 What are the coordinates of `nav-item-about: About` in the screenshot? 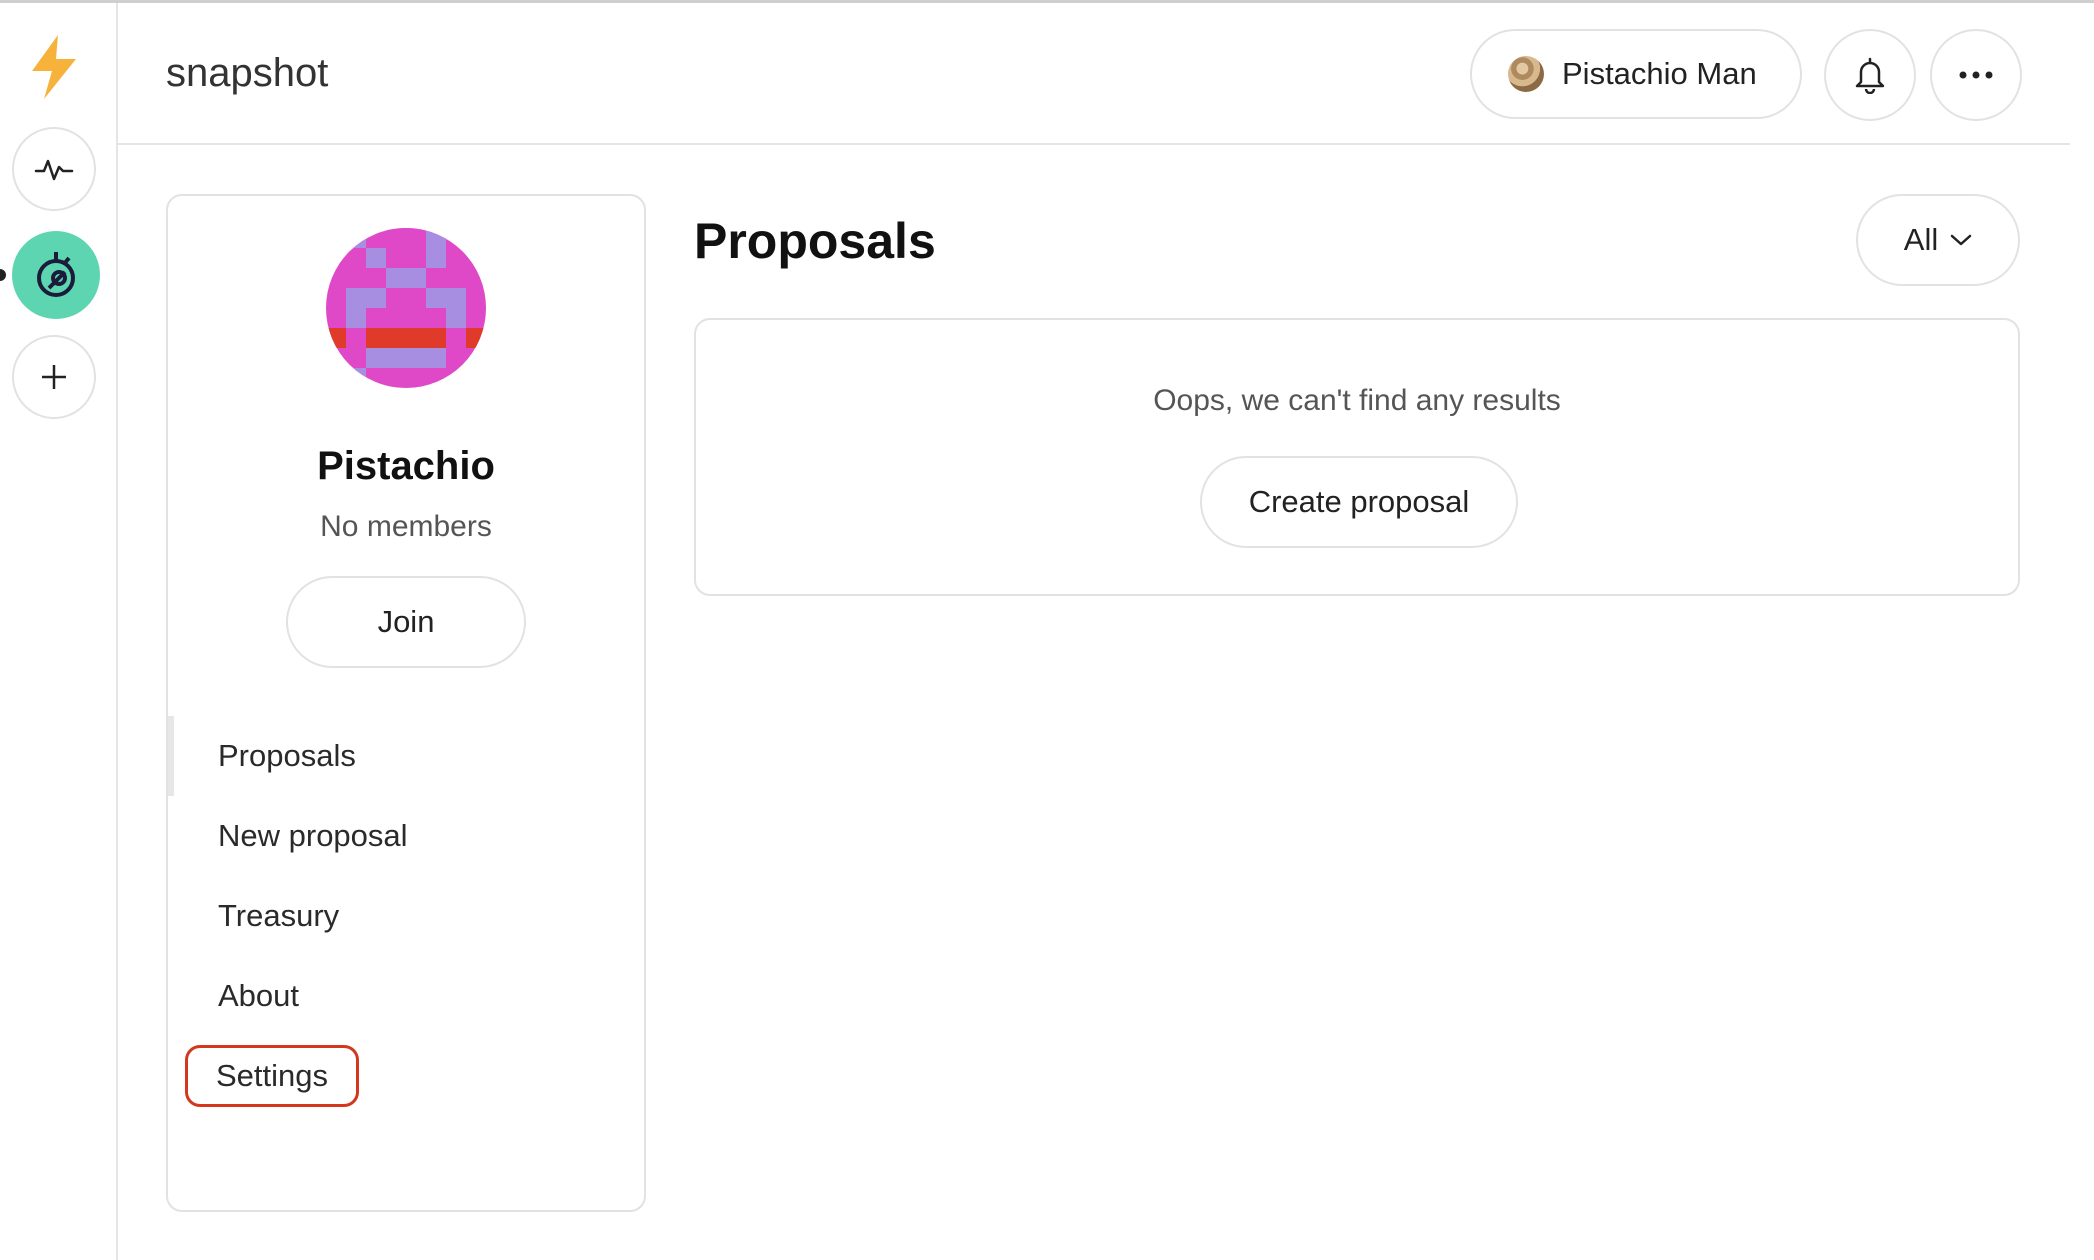 It's located at (406, 996).